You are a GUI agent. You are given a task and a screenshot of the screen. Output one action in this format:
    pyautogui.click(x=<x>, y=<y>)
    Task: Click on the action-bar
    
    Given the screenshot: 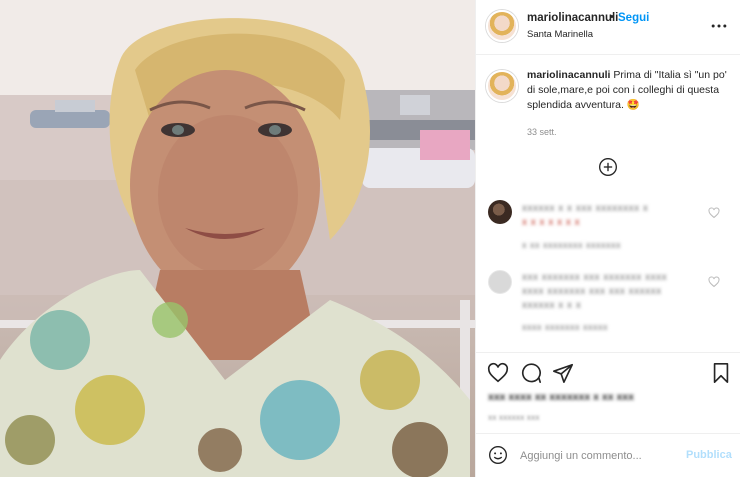 What is the action you would take?
    pyautogui.click(x=608, y=372)
    